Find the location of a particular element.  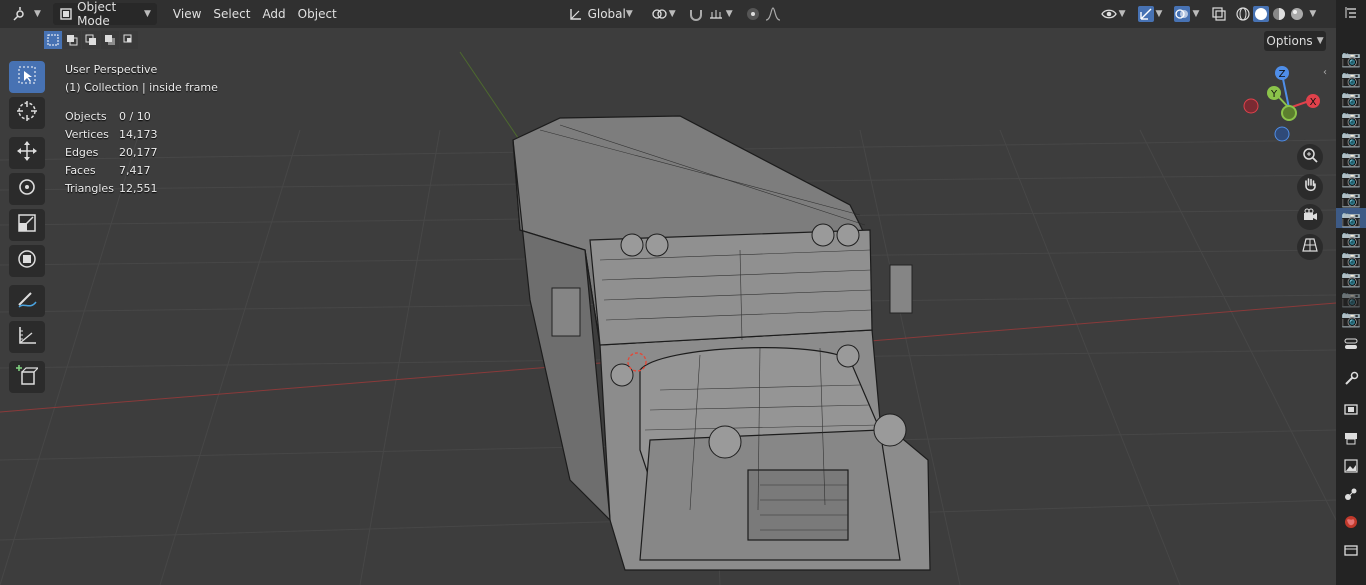

output-properties-tab is located at coordinates (1351, 440).